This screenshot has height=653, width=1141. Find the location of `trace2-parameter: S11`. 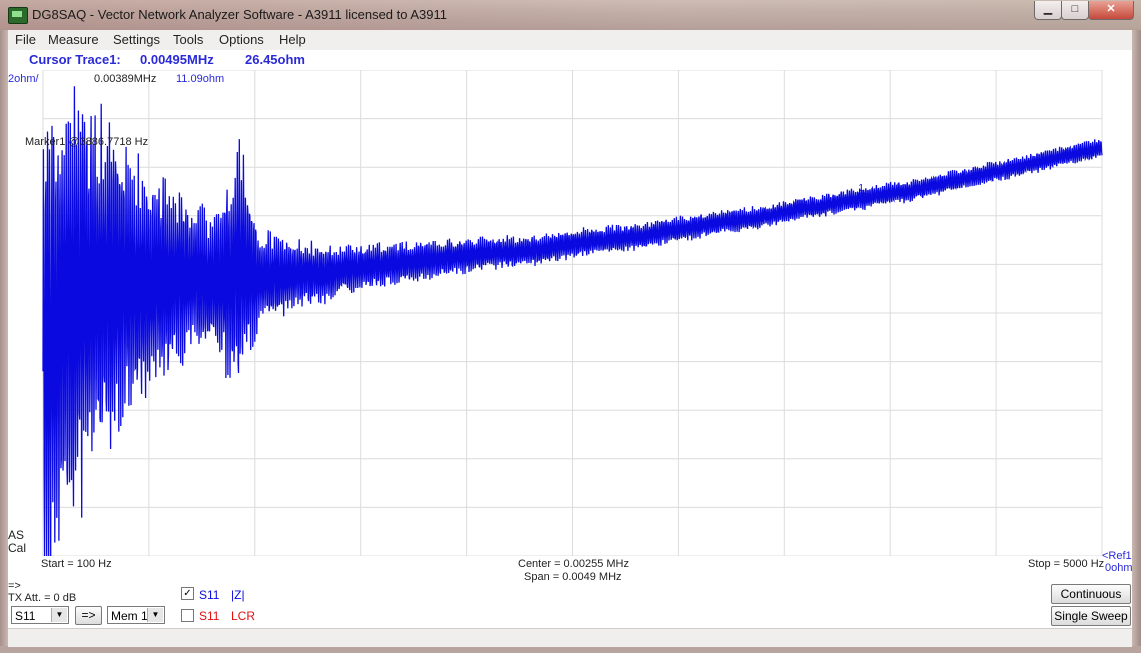

trace2-parameter: S11 is located at coordinates (209, 616).